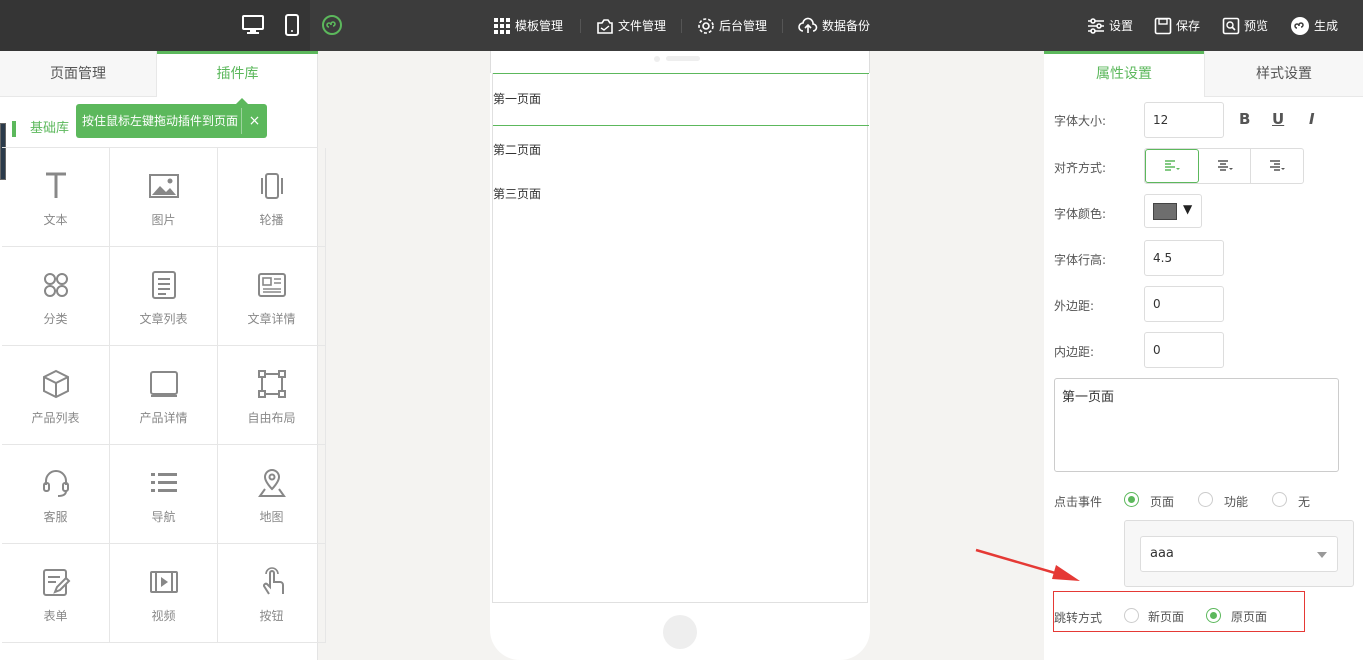 This screenshot has height=660, width=1363. What do you see at coordinates (1314, 25) in the screenshot?
I see `generate-button: 生成` at bounding box center [1314, 25].